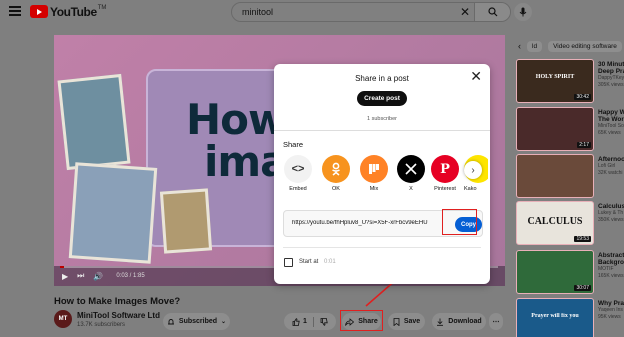 This screenshot has width=624, height=337. I want to click on recommendation-item: 2:17 Happy W The Worl MiniTool So 65K views, so click(570, 129).